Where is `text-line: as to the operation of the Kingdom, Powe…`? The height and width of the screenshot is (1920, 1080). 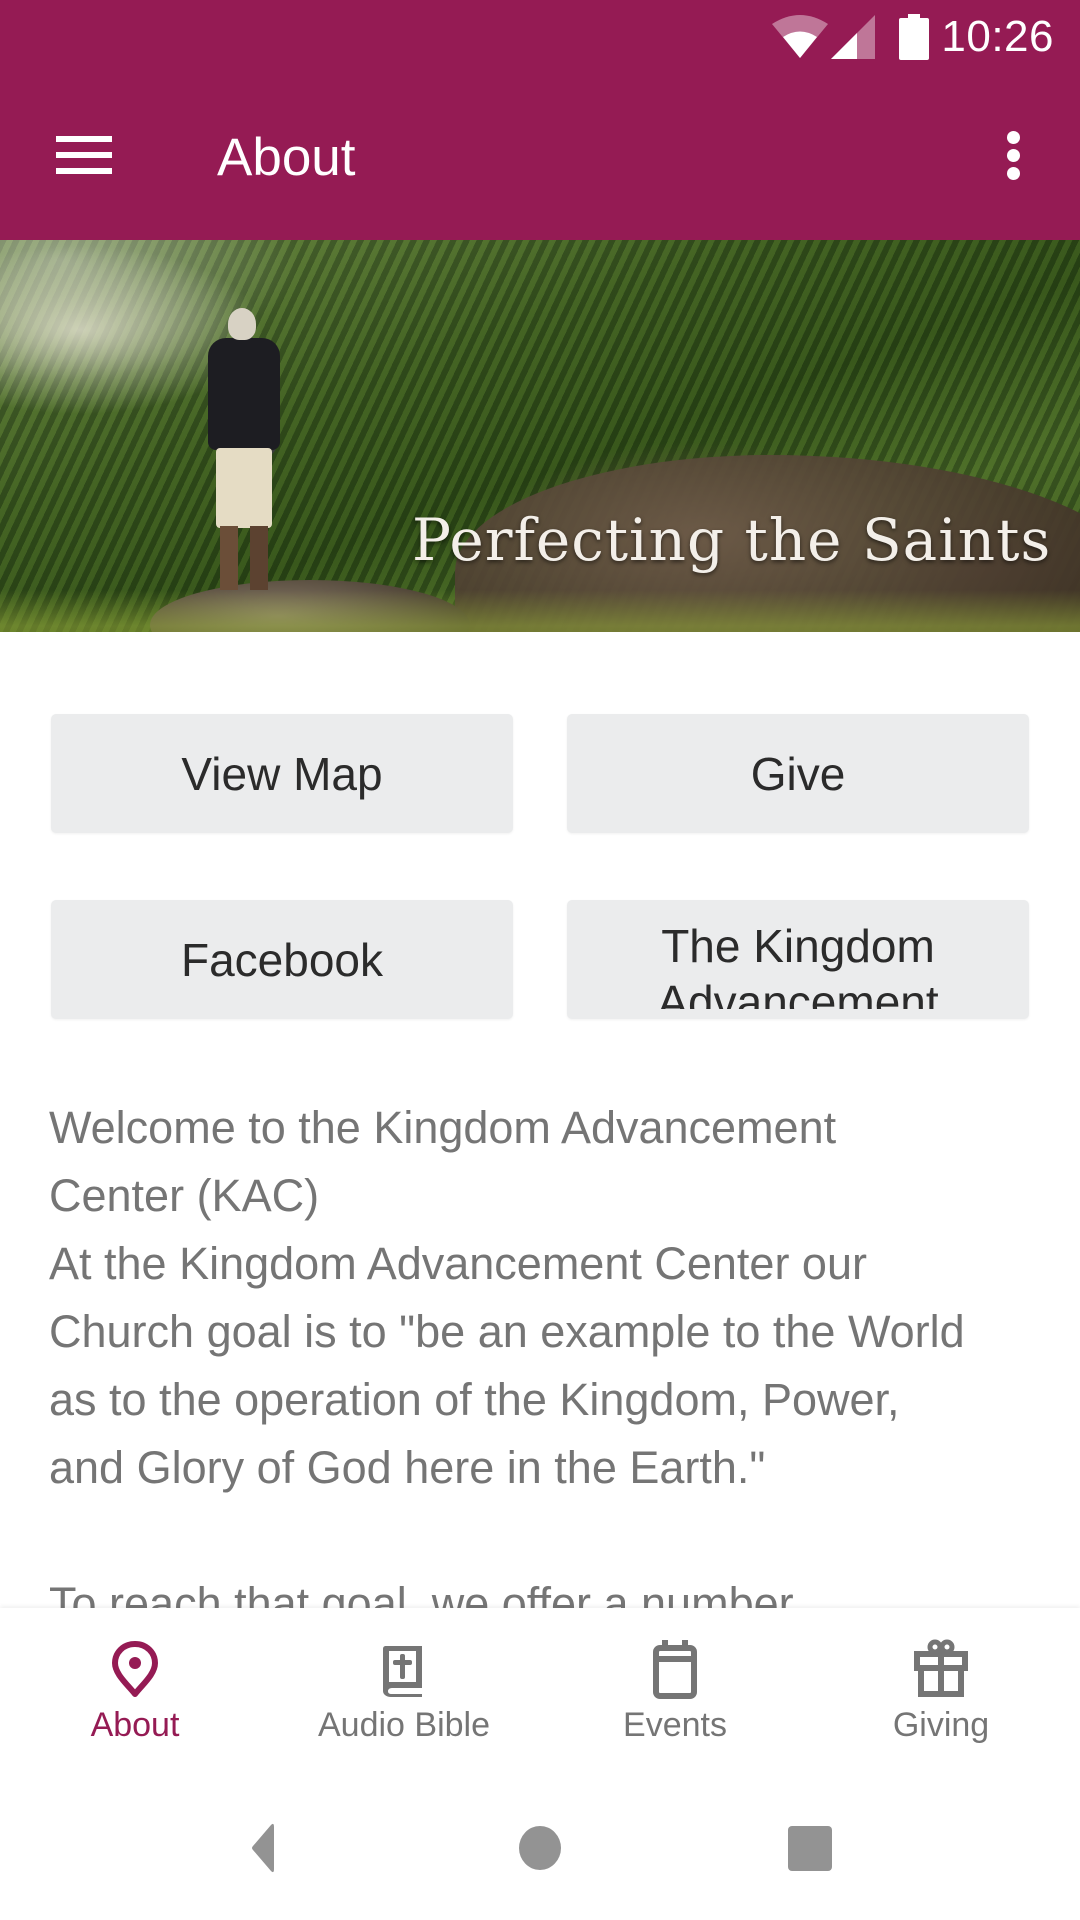
text-line: as to the operation of the Kingdom, Powe… is located at coordinates (474, 1399).